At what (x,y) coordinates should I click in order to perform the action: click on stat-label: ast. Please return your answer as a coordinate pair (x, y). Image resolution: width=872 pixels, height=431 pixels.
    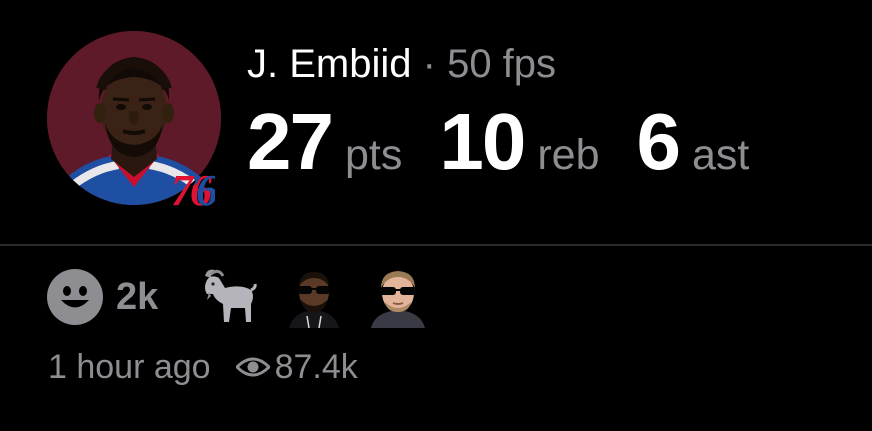
    Looking at the image, I should click on (721, 155).